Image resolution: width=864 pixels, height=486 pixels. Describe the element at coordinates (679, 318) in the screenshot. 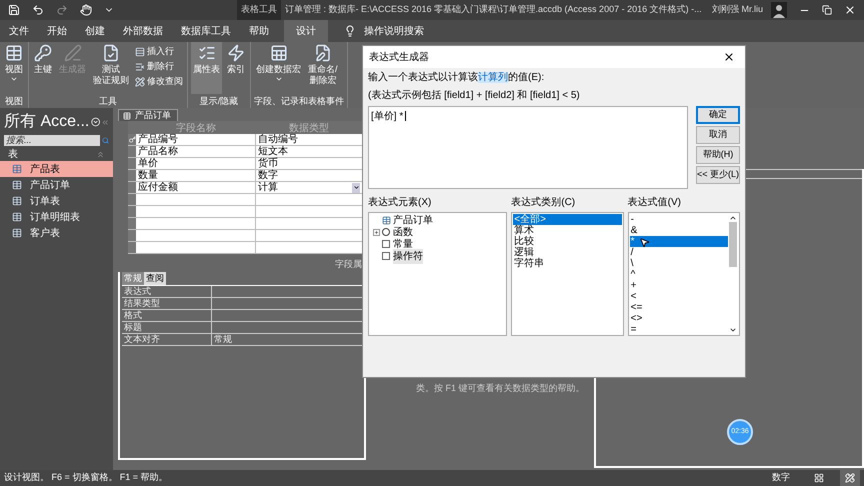

I see `list-item: <>` at that location.